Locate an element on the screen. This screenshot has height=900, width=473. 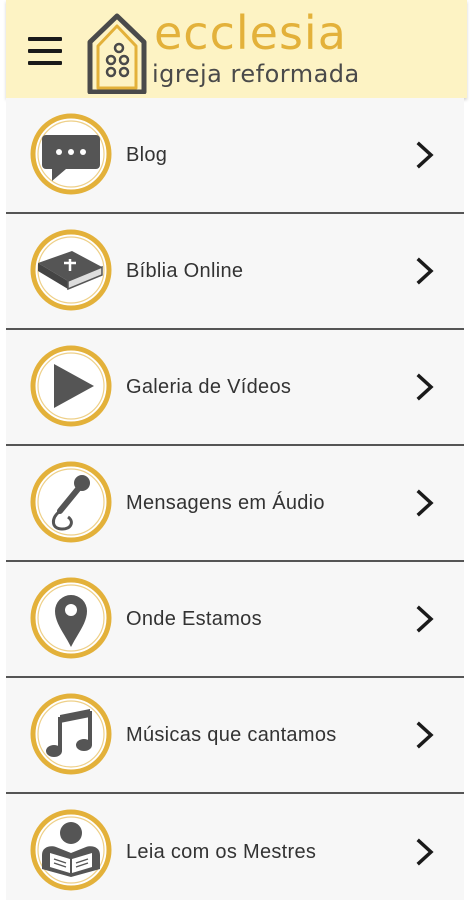
bible-icon is located at coordinates (71, 270).